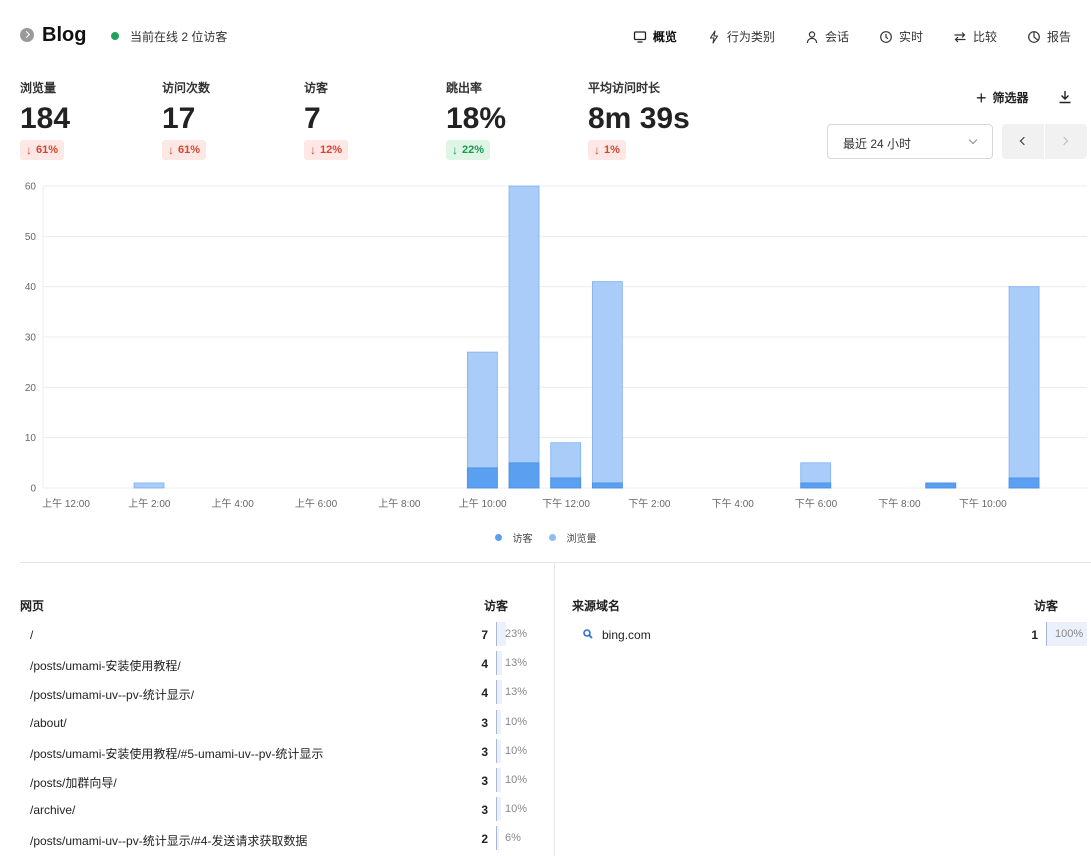 The width and height of the screenshot is (1091, 856). What do you see at coordinates (186, 119) in the screenshot?
I see `metric-card: 访问次数 17 ↓ 61%` at bounding box center [186, 119].